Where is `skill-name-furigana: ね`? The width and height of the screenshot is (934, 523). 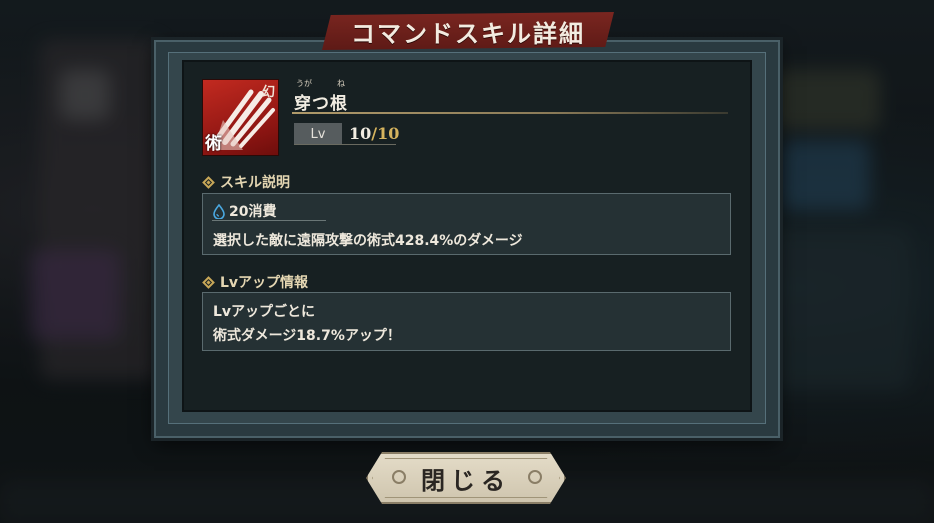
skill-name-furigana: ね is located at coordinates (341, 83).